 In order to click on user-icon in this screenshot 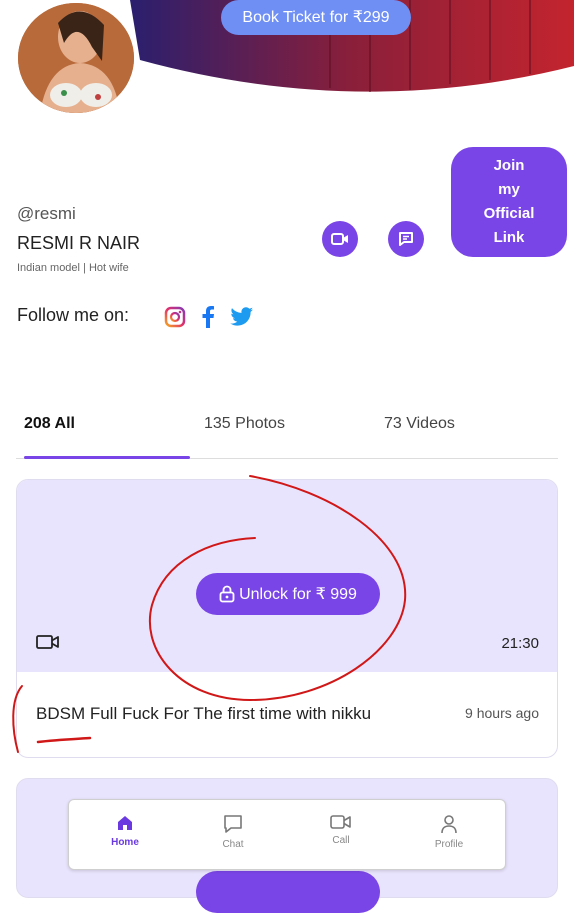, I will do `click(449, 824)`.